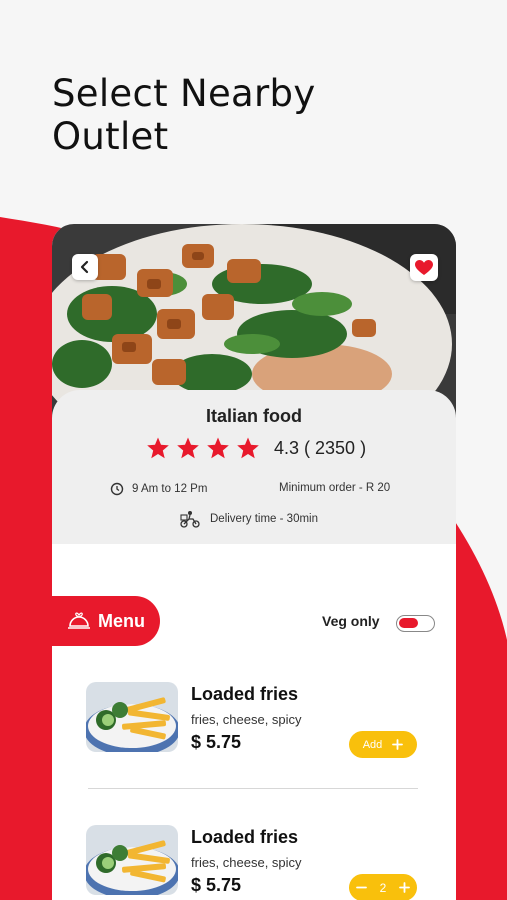 This screenshot has width=507, height=900. I want to click on minimum-order-text: Minimum order - R 20, so click(335, 488).